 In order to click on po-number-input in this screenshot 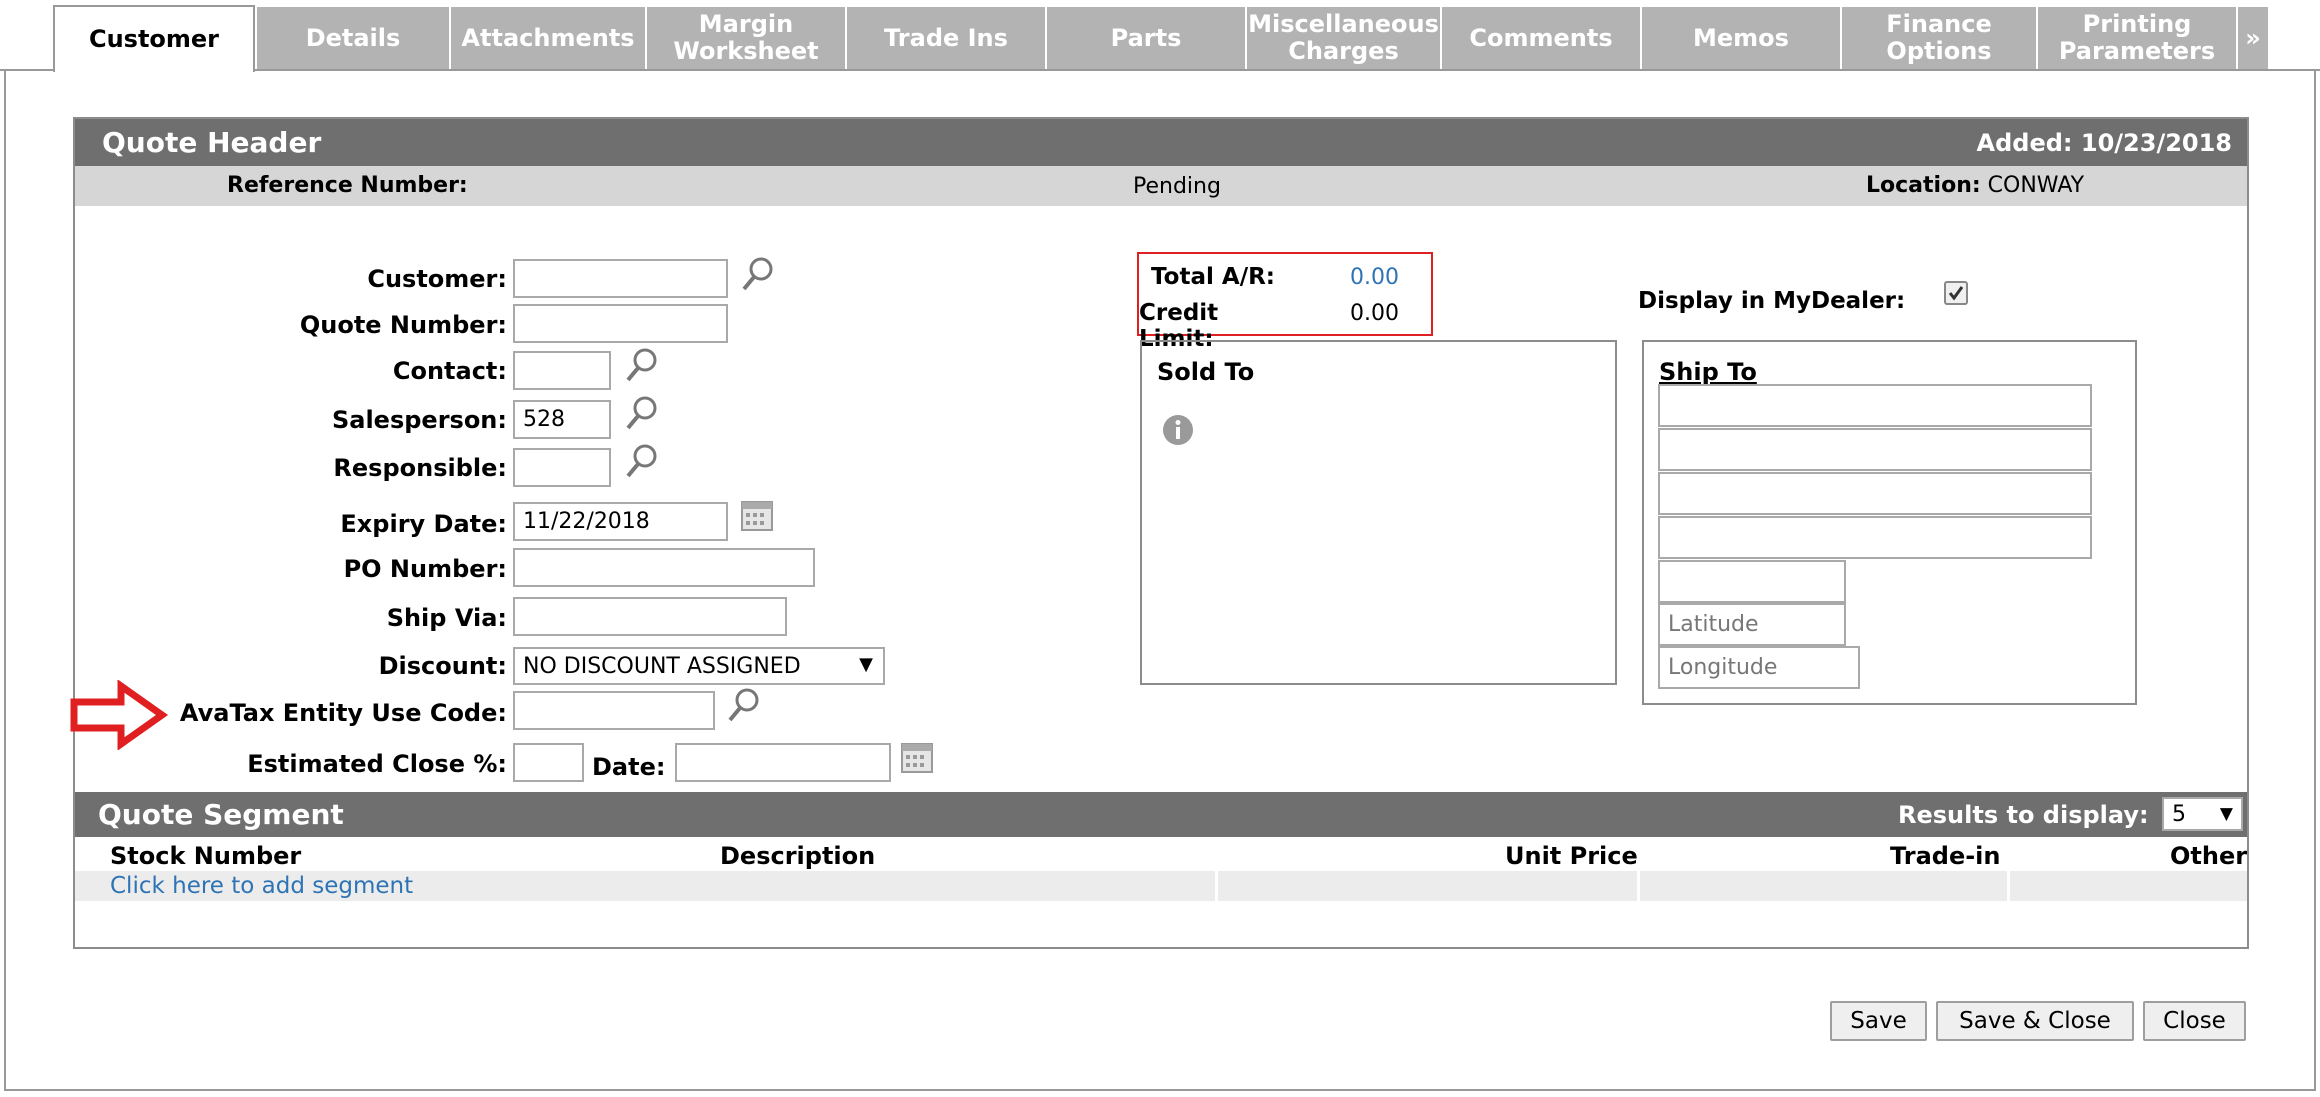, I will do `click(664, 567)`.